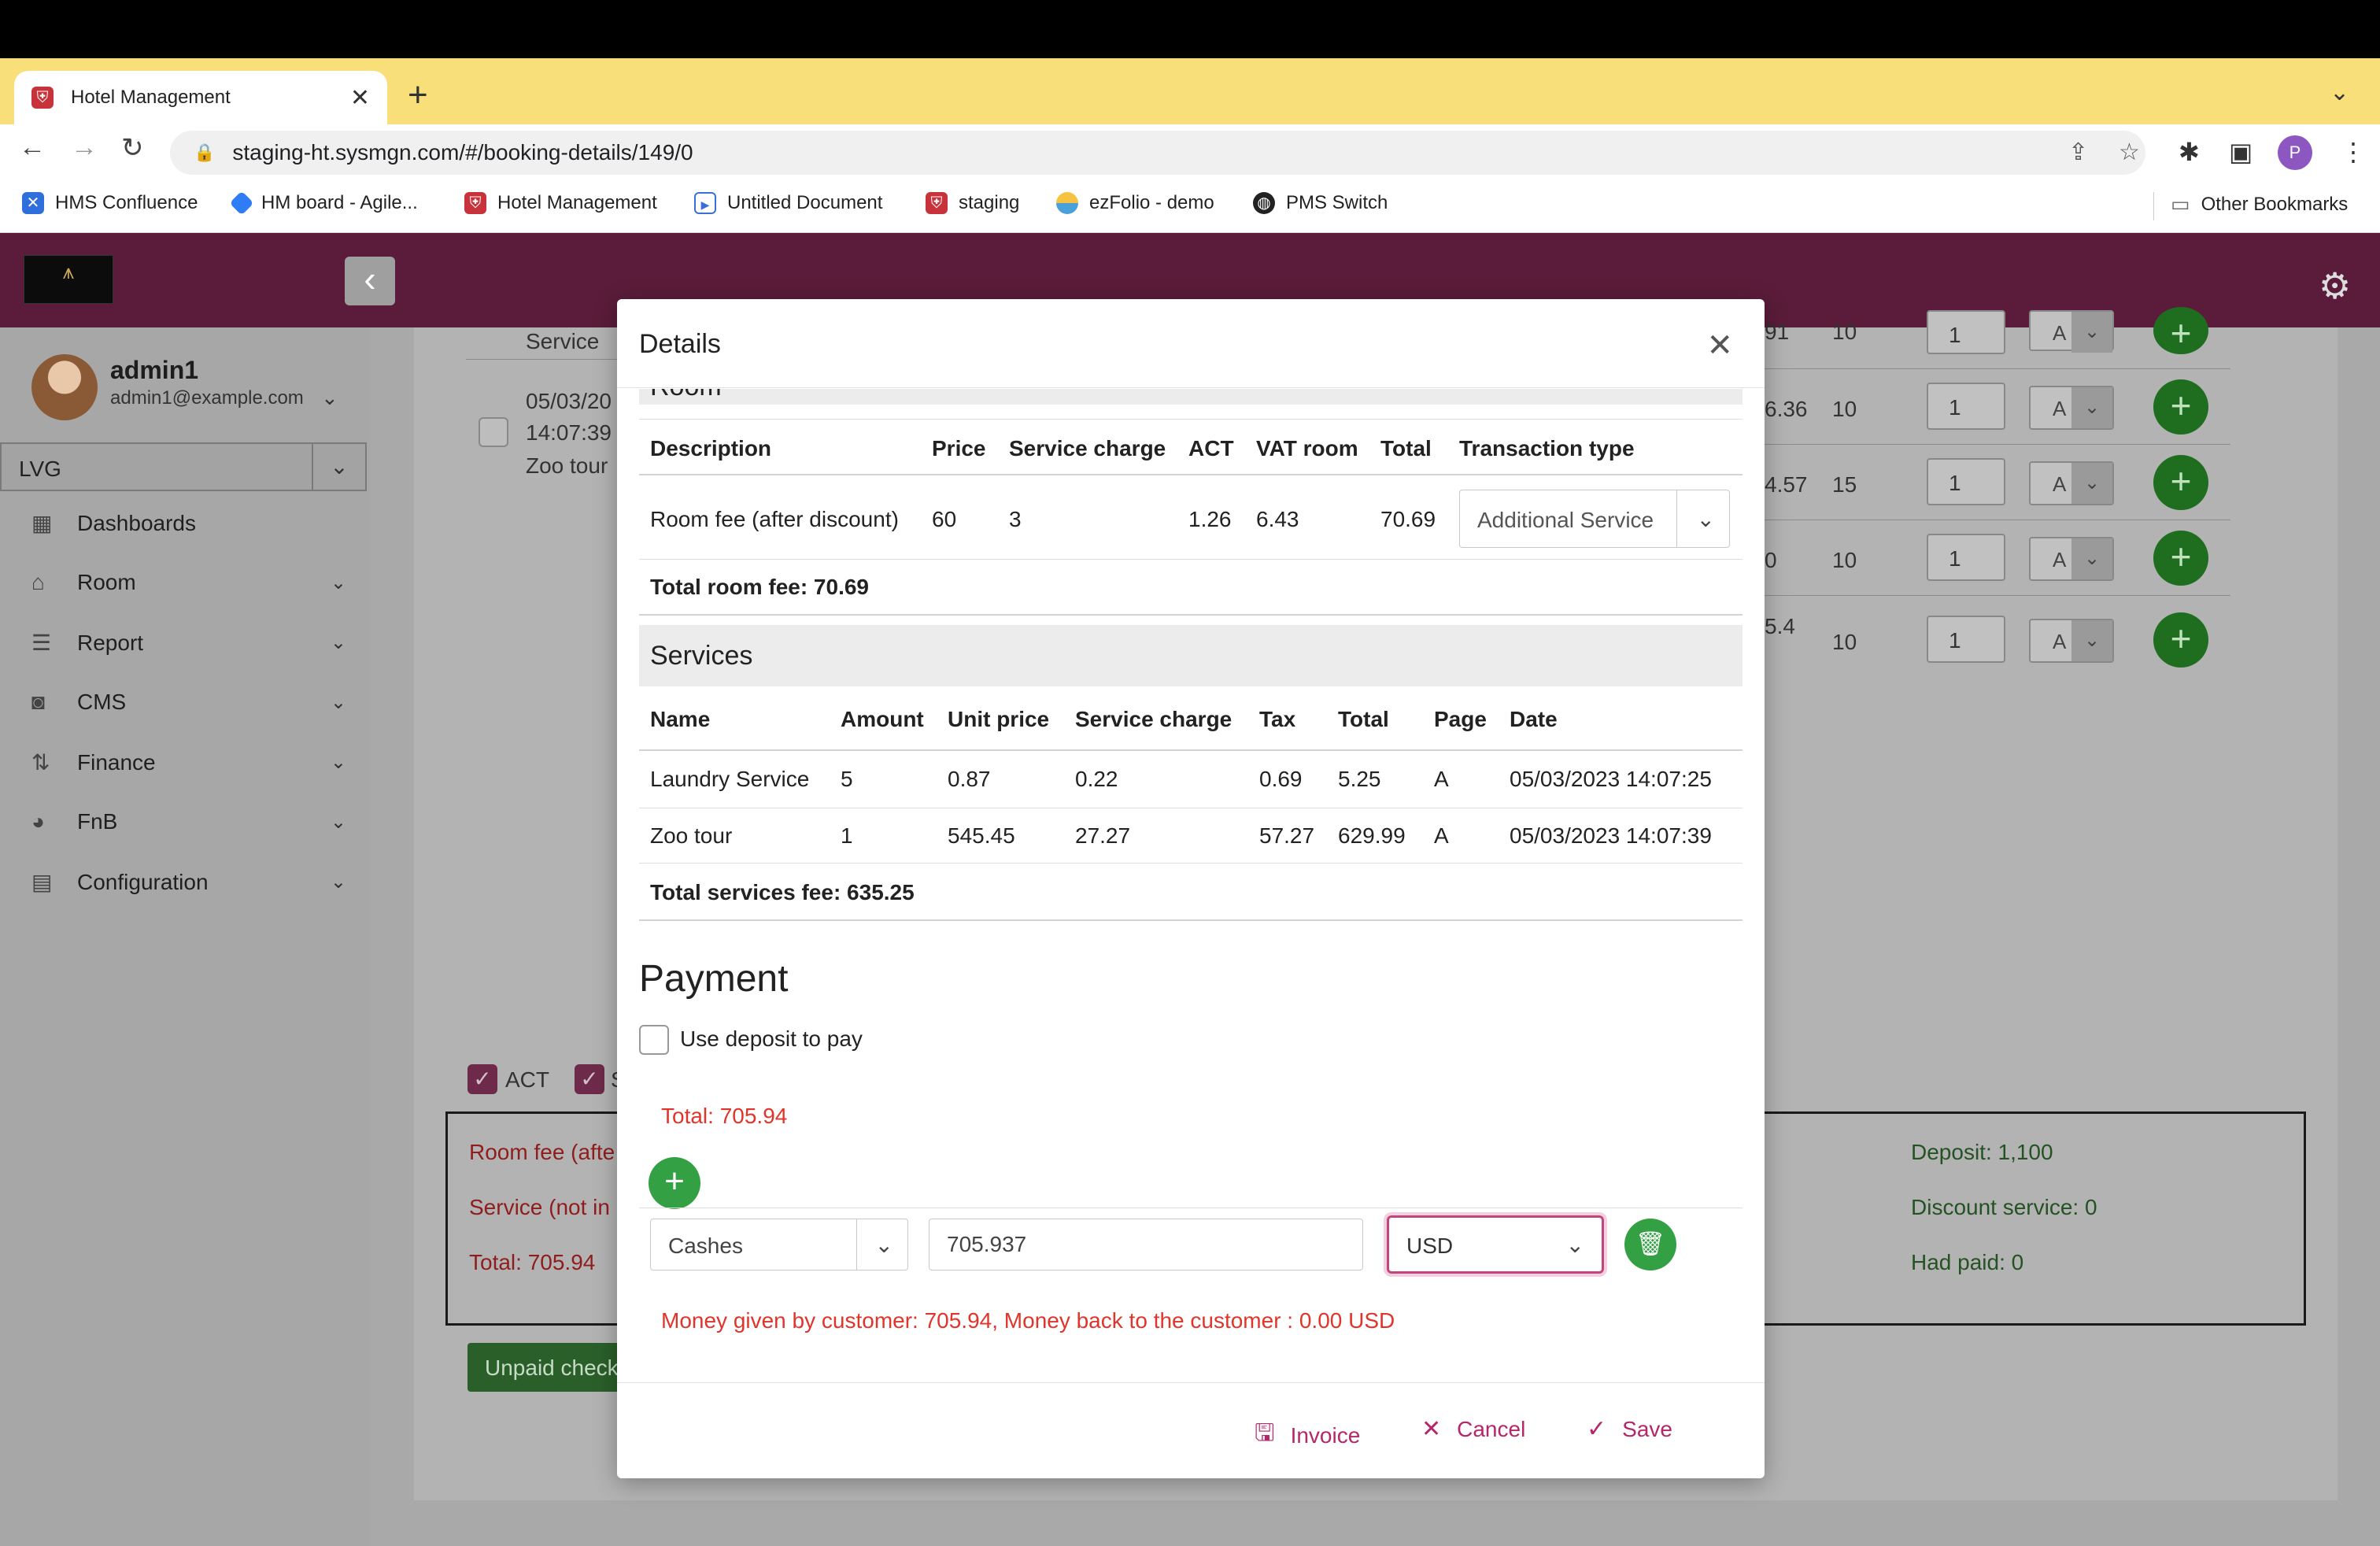 This screenshot has height=1546, width=2380. I want to click on service-col-total: Total, so click(1363, 719).